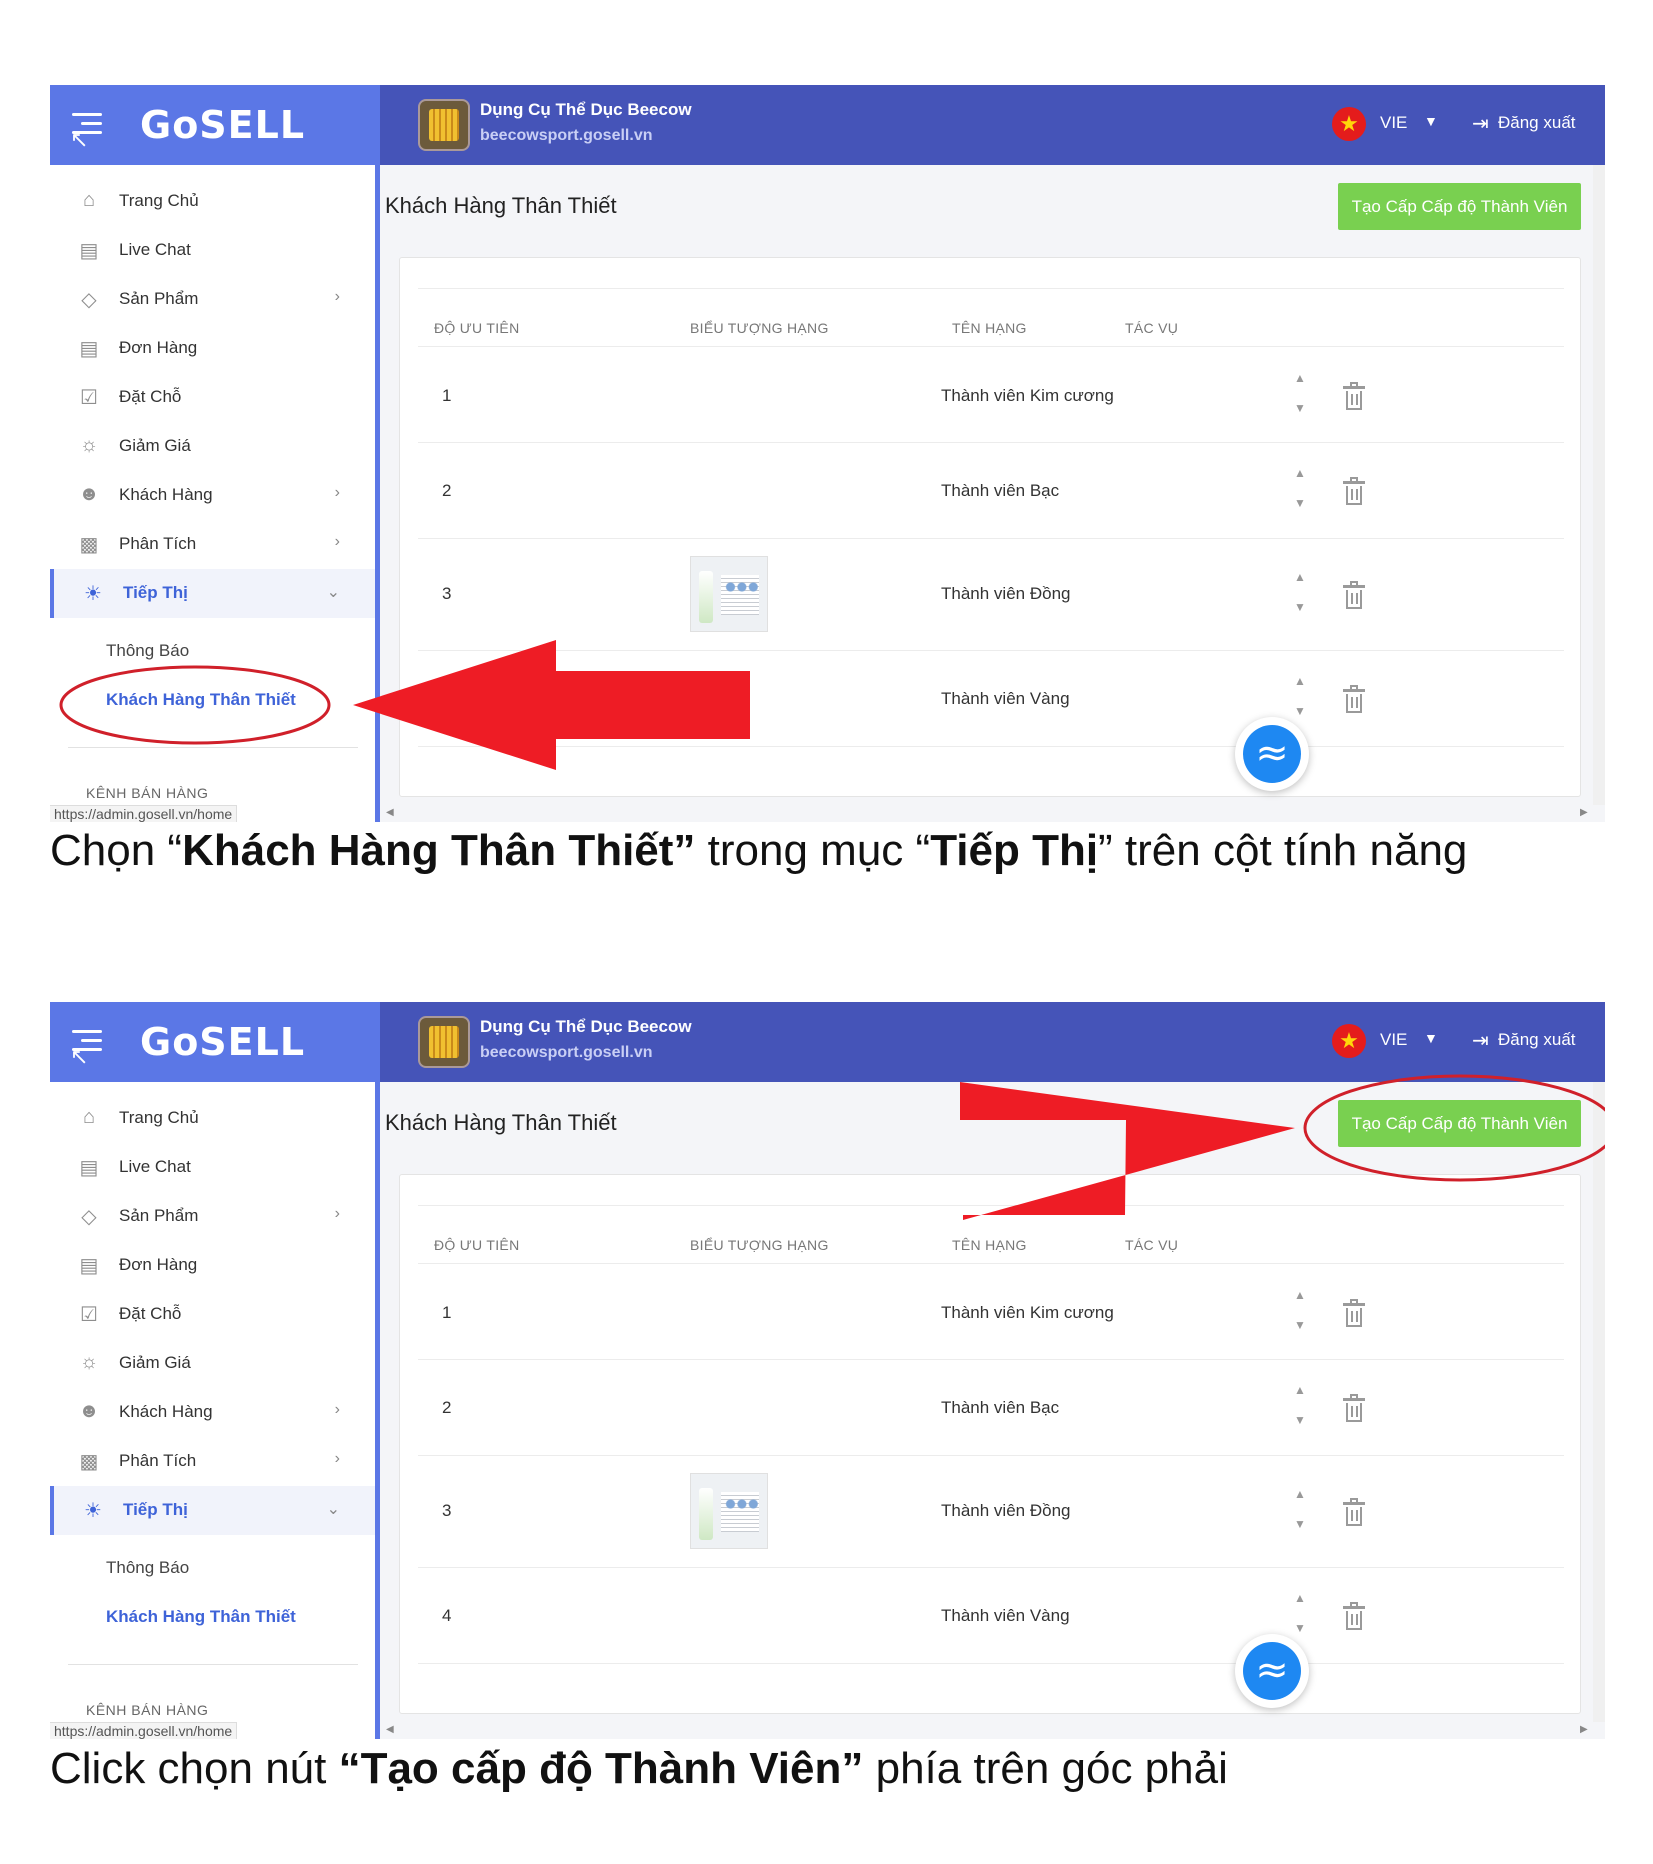 This screenshot has width=1653, height=1864. What do you see at coordinates (89, 1117) in the screenshot?
I see `home-icon: ⌂` at bounding box center [89, 1117].